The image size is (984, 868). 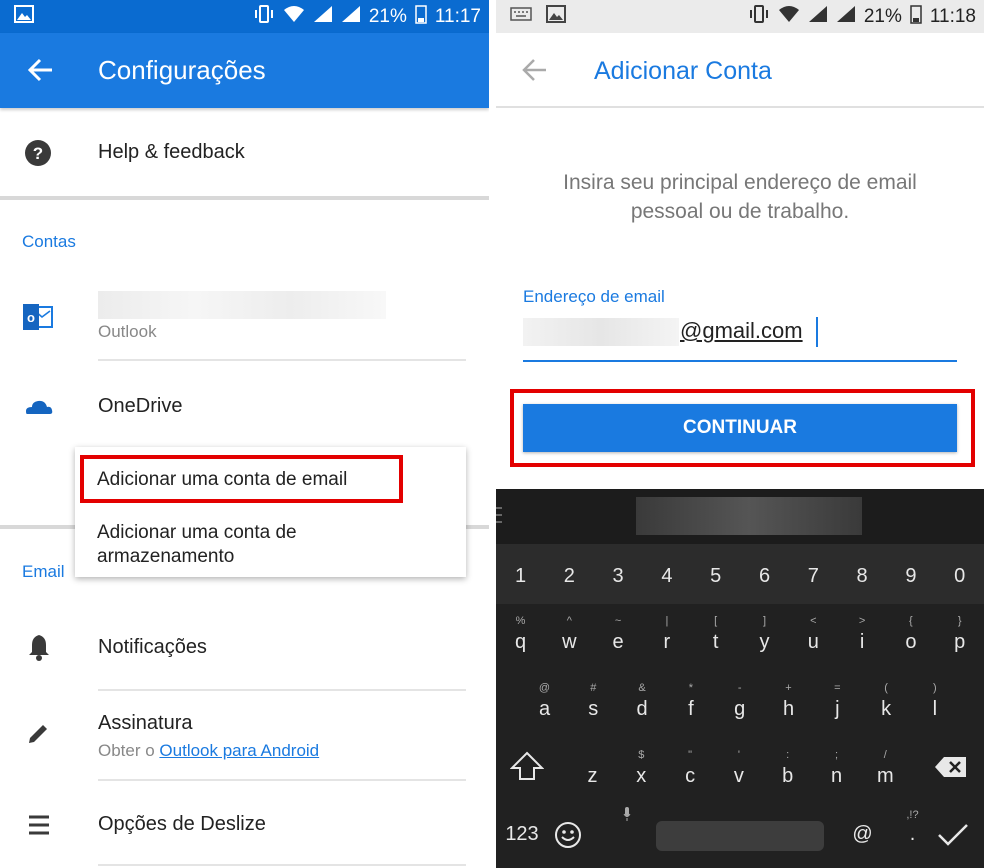 What do you see at coordinates (522, 834) in the screenshot?
I see `mode-switch-key: 123` at bounding box center [522, 834].